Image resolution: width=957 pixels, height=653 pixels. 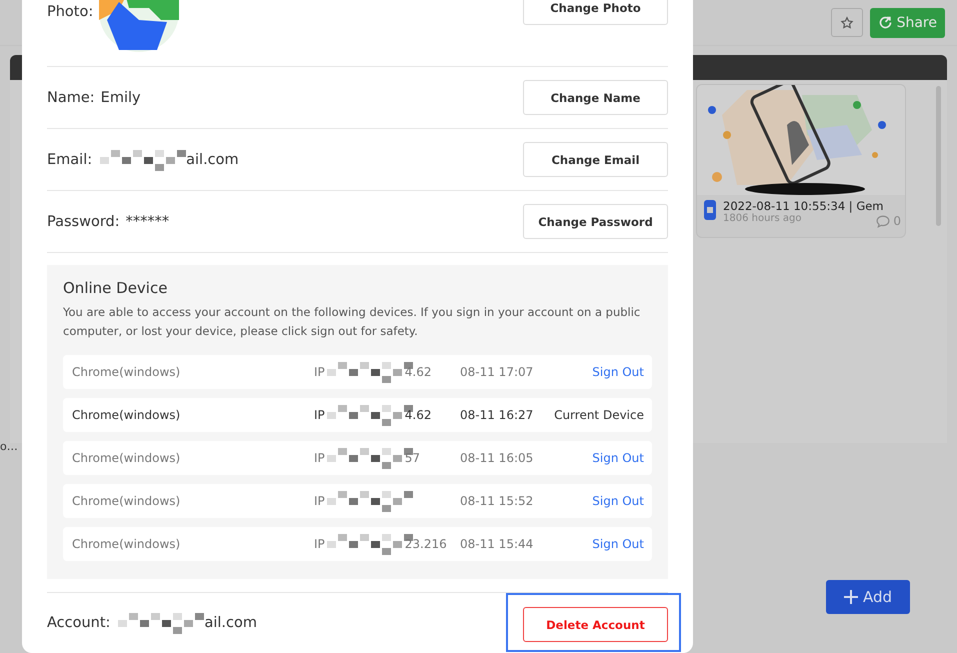 What do you see at coordinates (148, 222) in the screenshot?
I see `field-value: ******` at bounding box center [148, 222].